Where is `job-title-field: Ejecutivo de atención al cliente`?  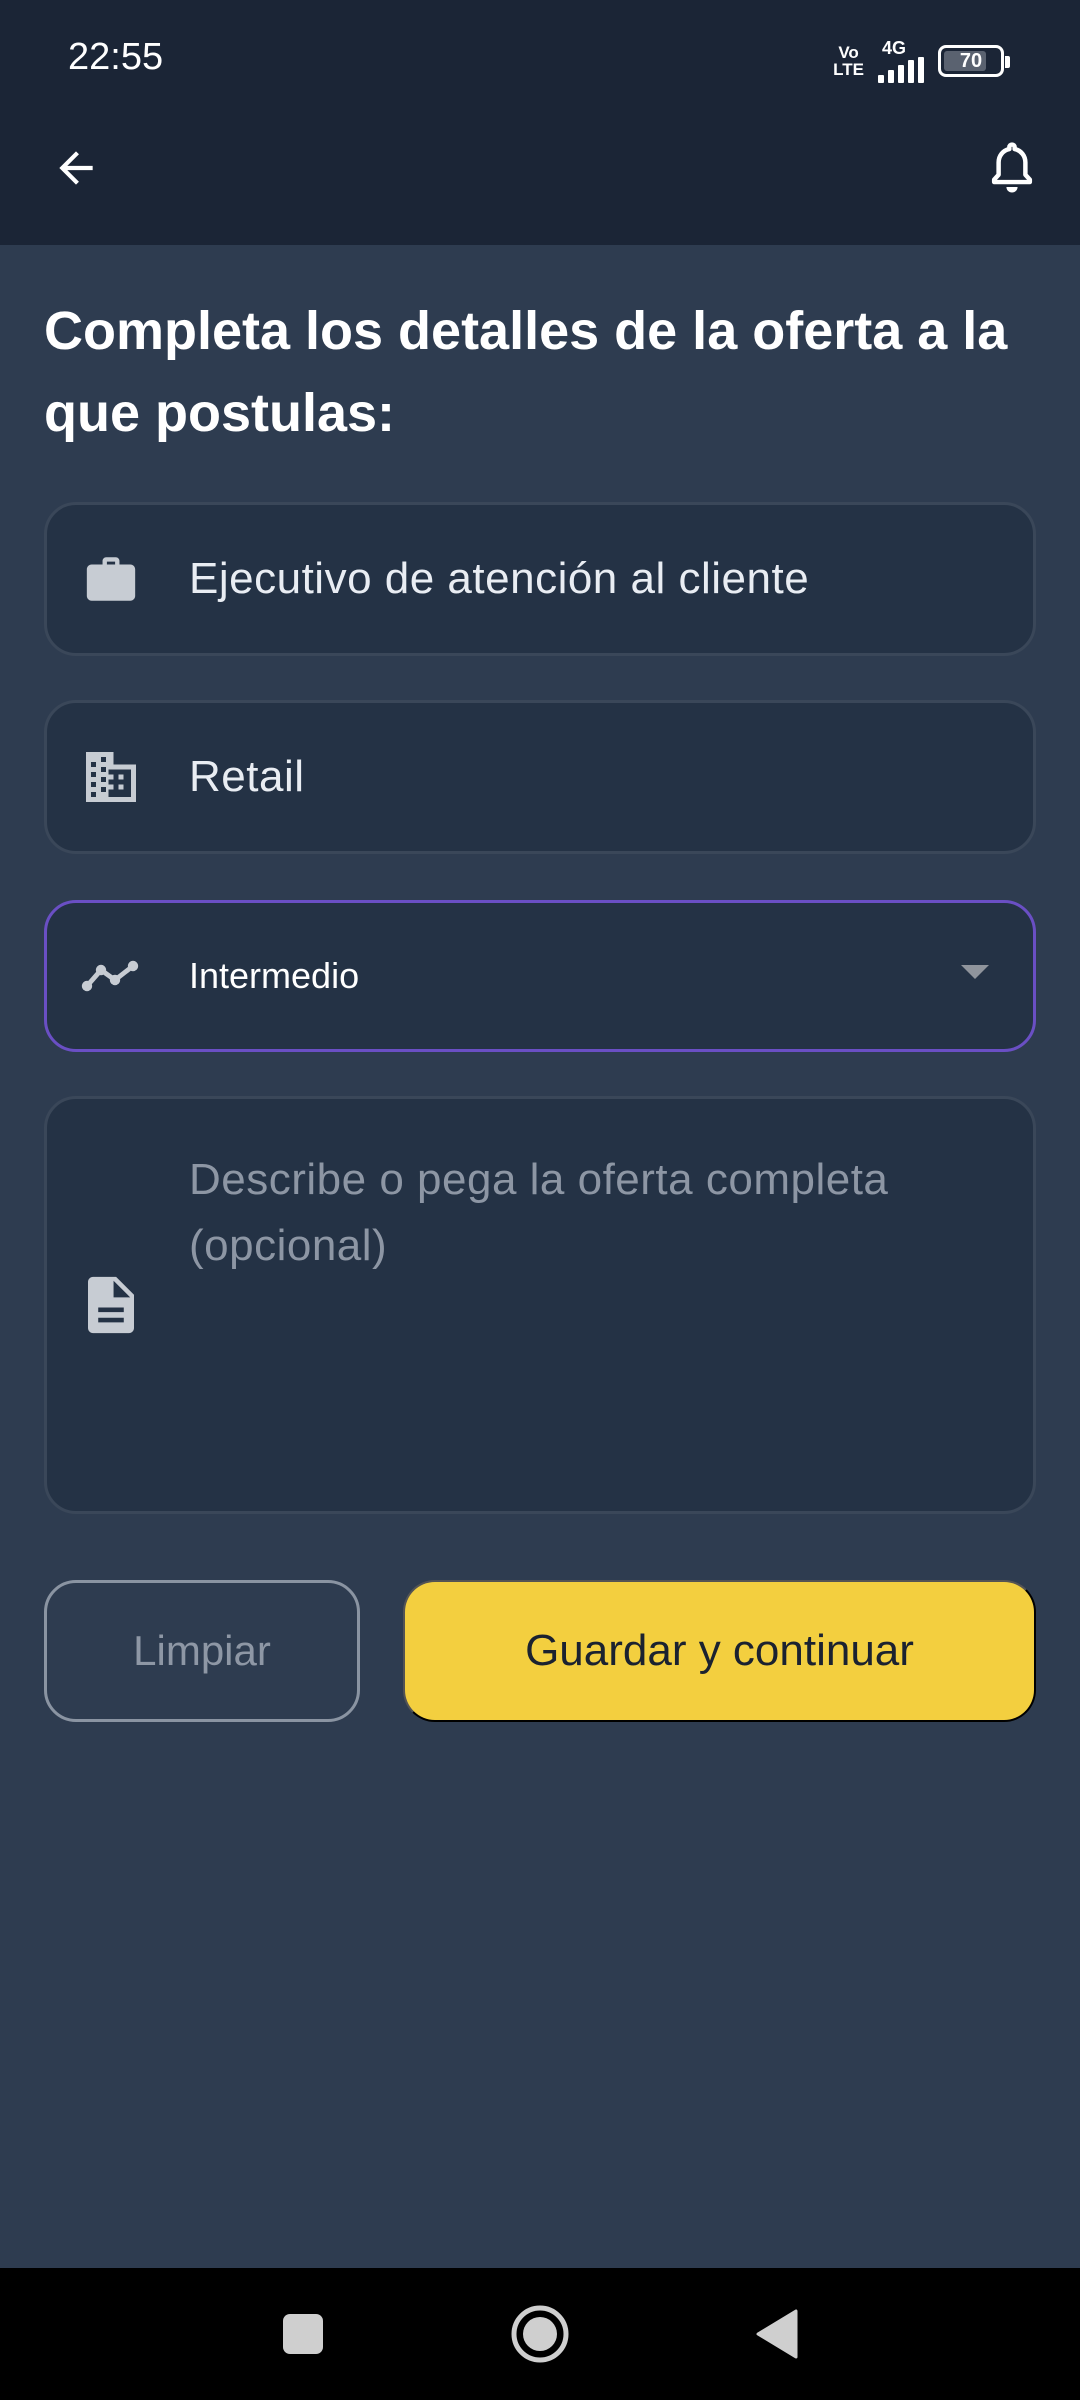 job-title-field: Ejecutivo de atención al cliente is located at coordinates (540, 579).